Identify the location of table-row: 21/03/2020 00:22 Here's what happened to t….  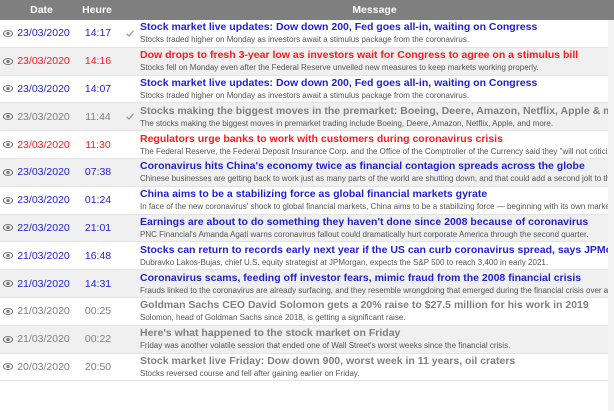
(307, 339).